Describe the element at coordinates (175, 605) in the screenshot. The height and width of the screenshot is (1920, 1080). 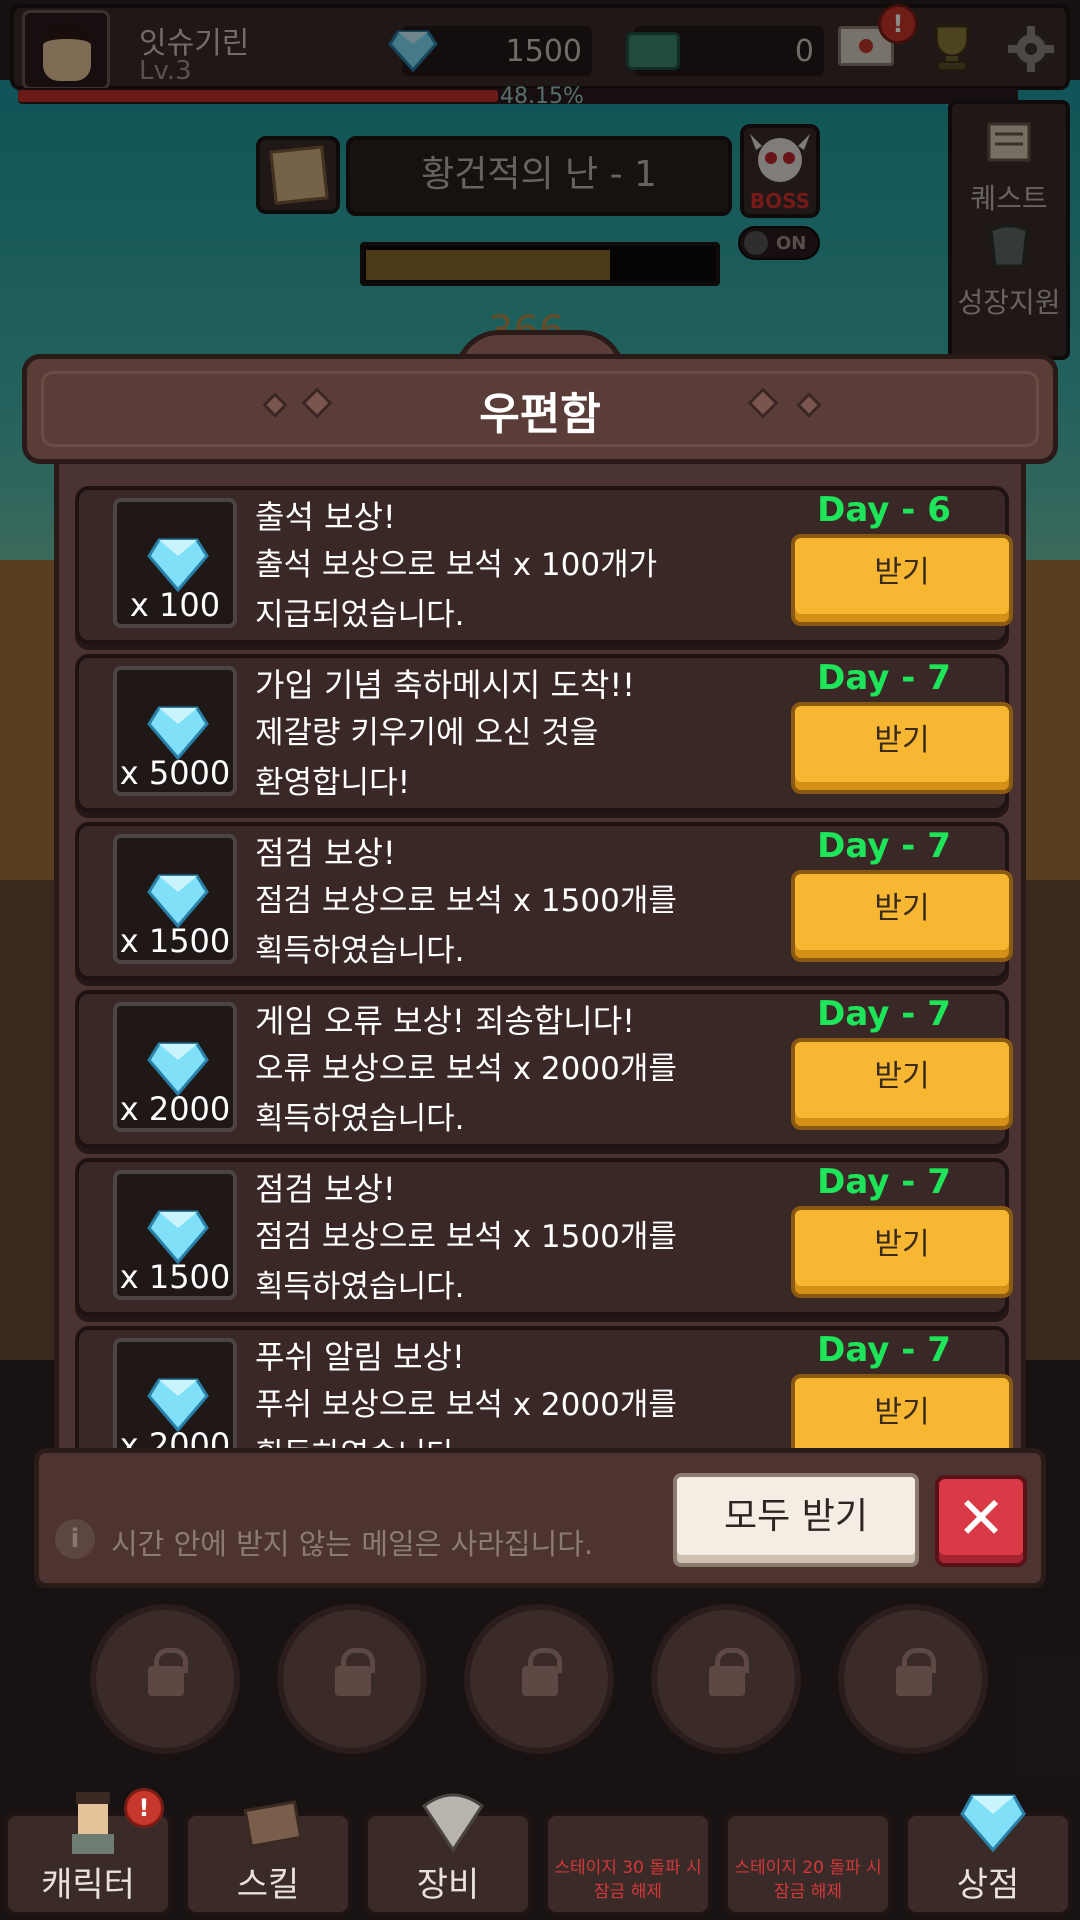
I see `reward-quantity: x 100` at that location.